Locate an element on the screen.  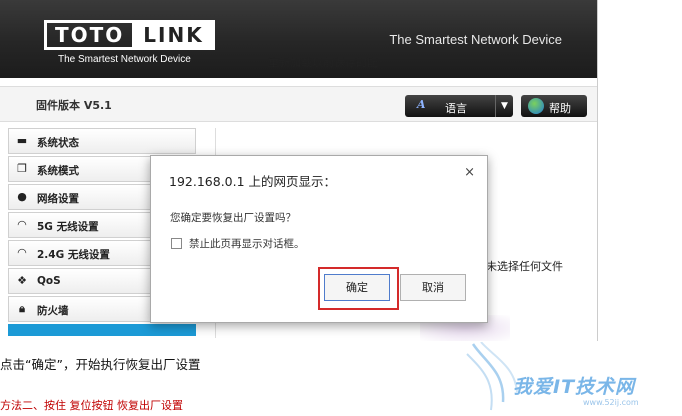
sidebar-item-label: 系统模式 is located at coordinates (58, 171).